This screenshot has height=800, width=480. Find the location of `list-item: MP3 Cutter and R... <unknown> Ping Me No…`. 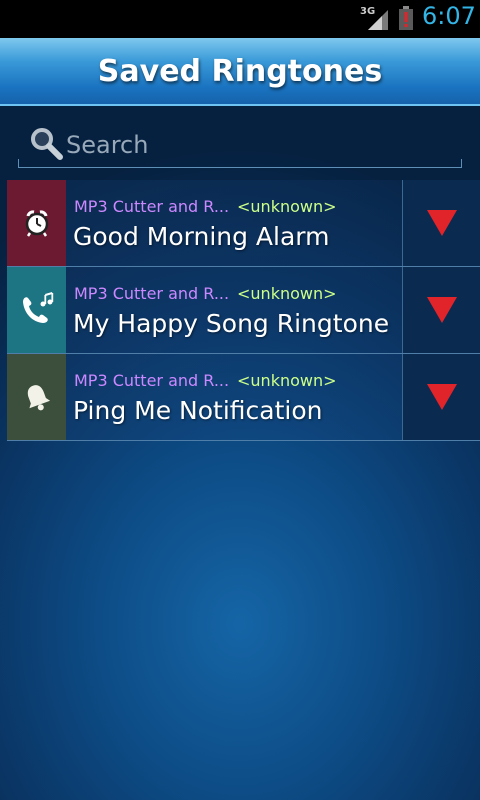

list-item: MP3 Cutter and R... <unknown> Ping Me No… is located at coordinates (243, 397).